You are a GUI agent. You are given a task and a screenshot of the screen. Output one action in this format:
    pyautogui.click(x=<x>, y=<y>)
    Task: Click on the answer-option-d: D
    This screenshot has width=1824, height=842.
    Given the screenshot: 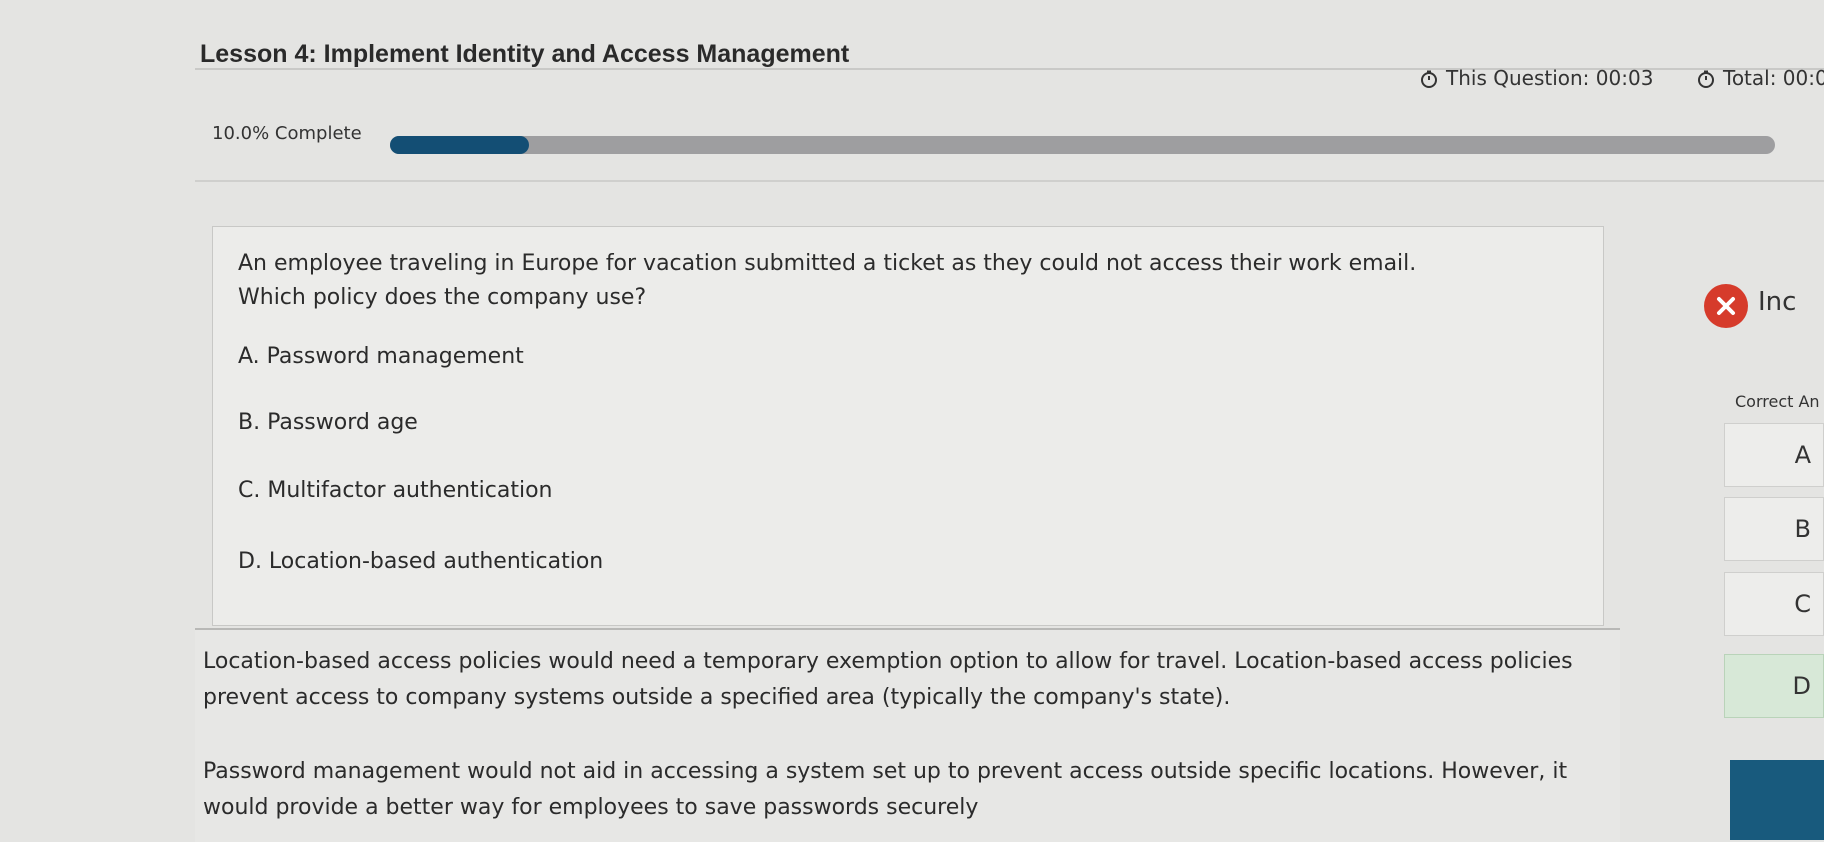 What is the action you would take?
    pyautogui.click(x=1774, y=686)
    